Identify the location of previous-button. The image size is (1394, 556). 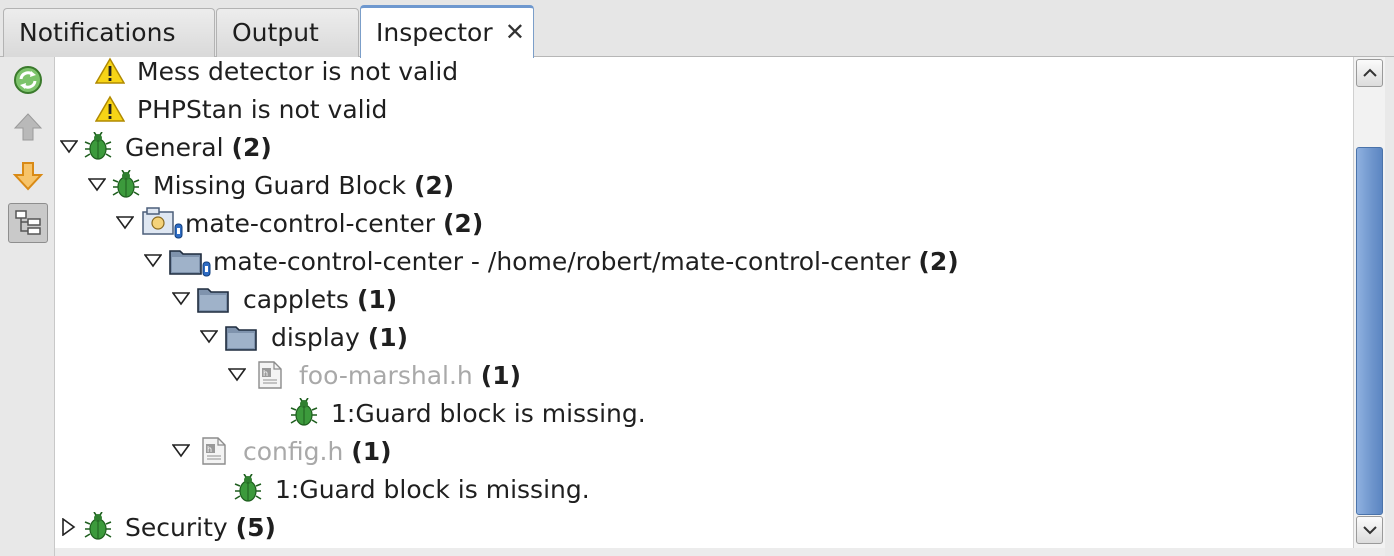
(28, 127).